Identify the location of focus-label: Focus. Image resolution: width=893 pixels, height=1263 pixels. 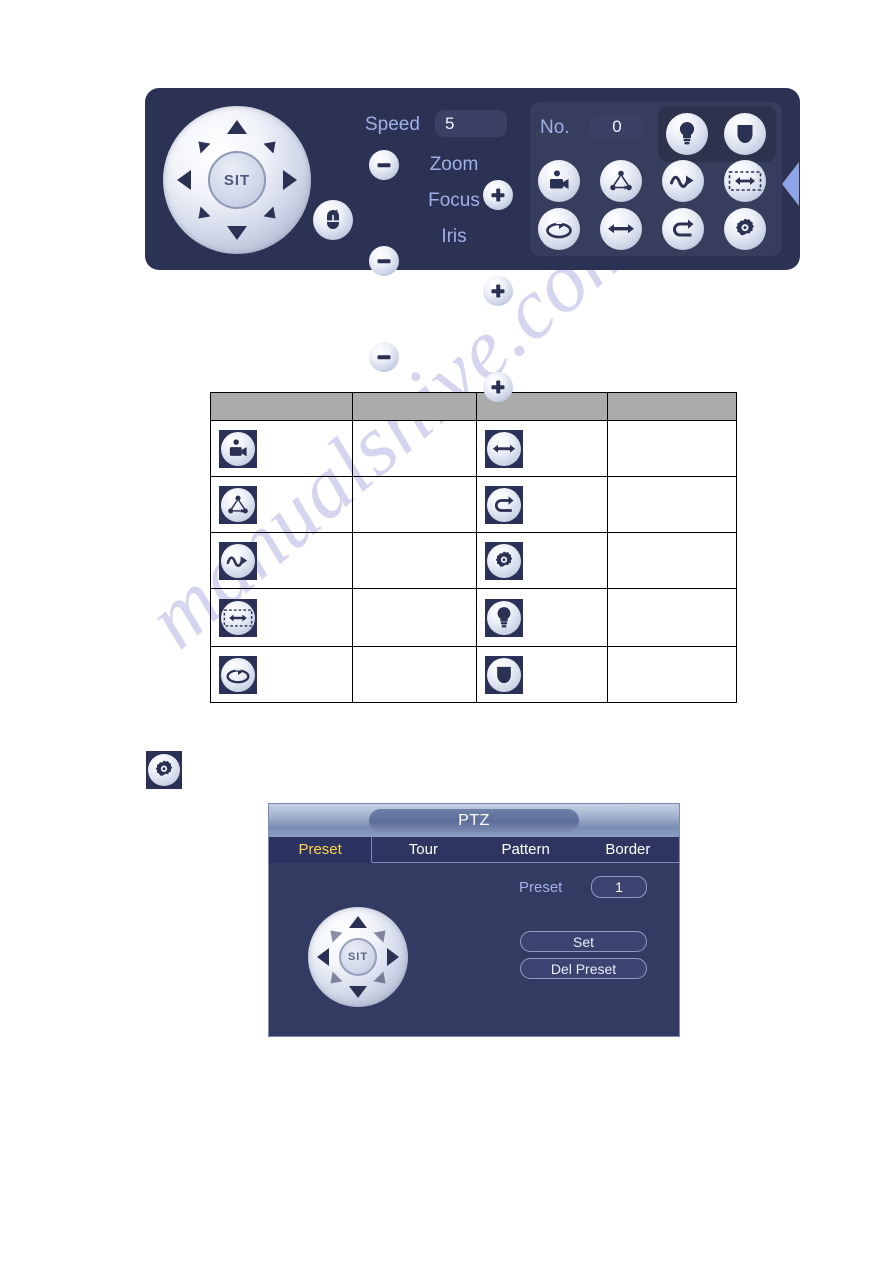
(454, 200).